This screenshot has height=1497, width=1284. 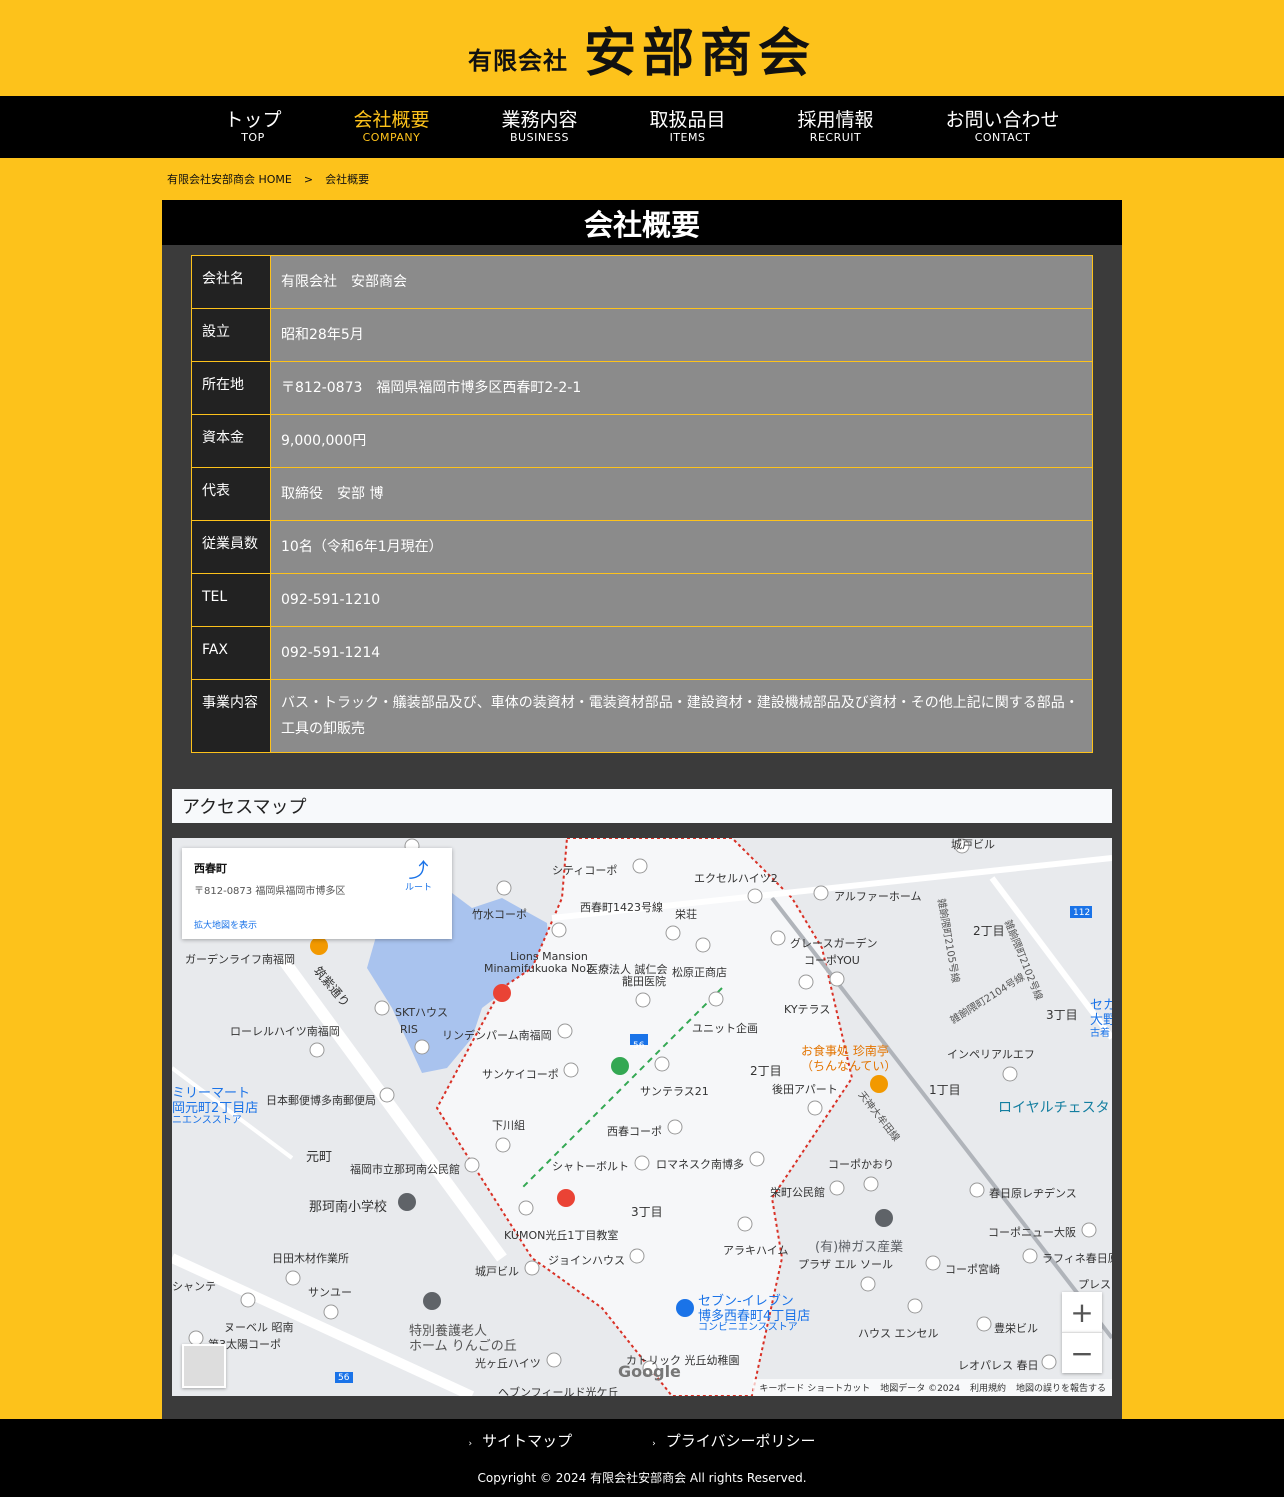 What do you see at coordinates (539, 127) in the screenshot?
I see `nav-item-business: 業務内容 BUSINESS` at bounding box center [539, 127].